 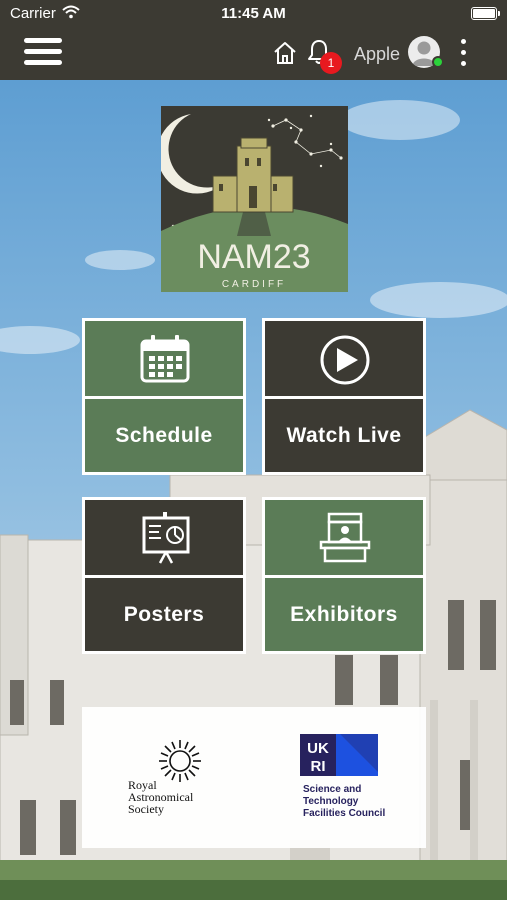 What do you see at coordinates (344, 614) in the screenshot?
I see `exhibitors-label: Exhibitors` at bounding box center [344, 614].